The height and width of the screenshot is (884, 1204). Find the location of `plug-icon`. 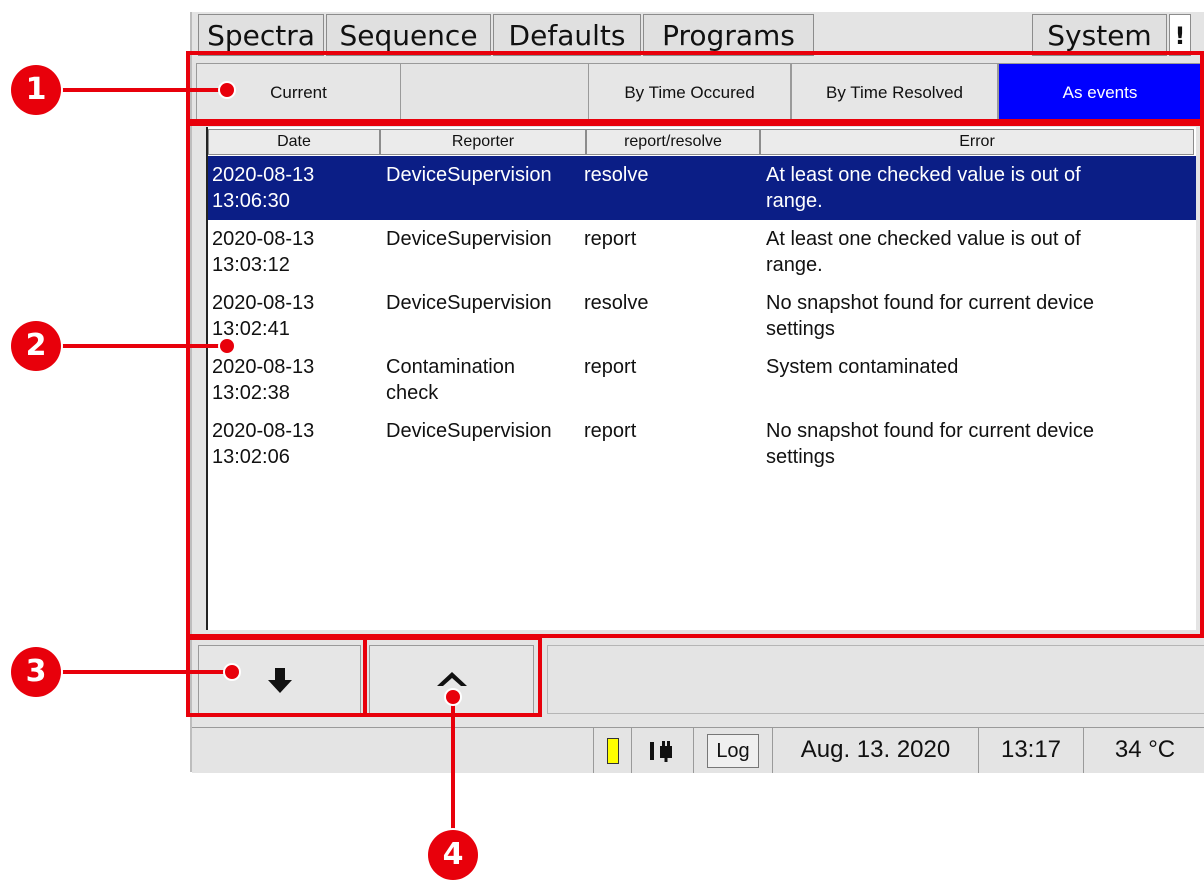

plug-icon is located at coordinates (662, 750).